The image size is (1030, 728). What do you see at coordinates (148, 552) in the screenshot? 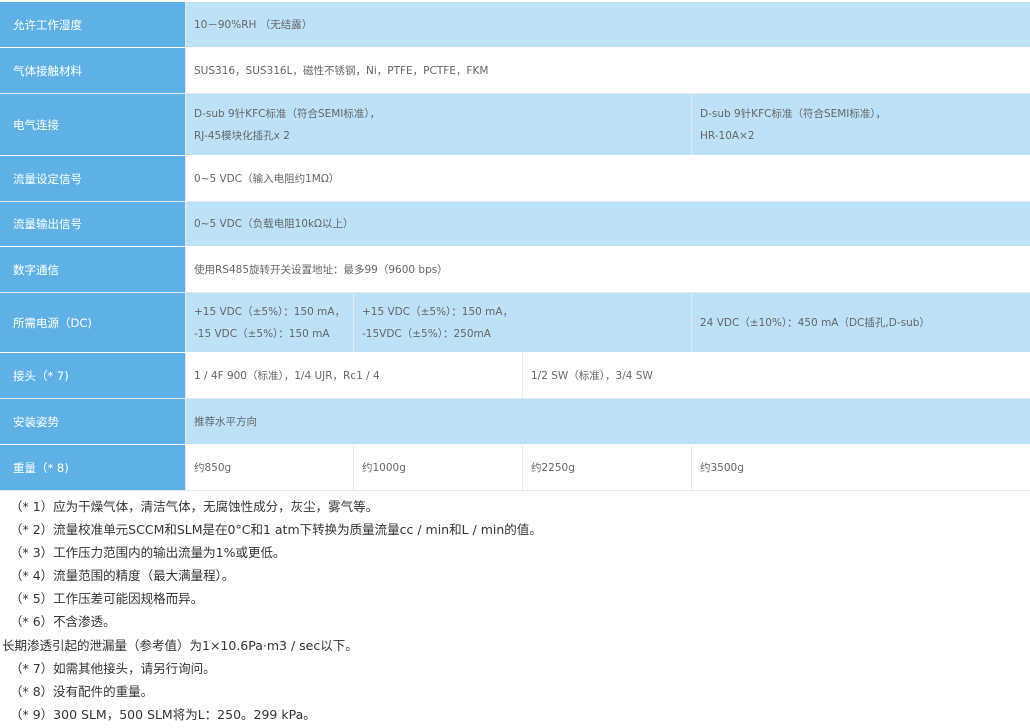
I see `footnote: （* 3）工作压力范围内的输出流量为1%或更低。` at bounding box center [148, 552].